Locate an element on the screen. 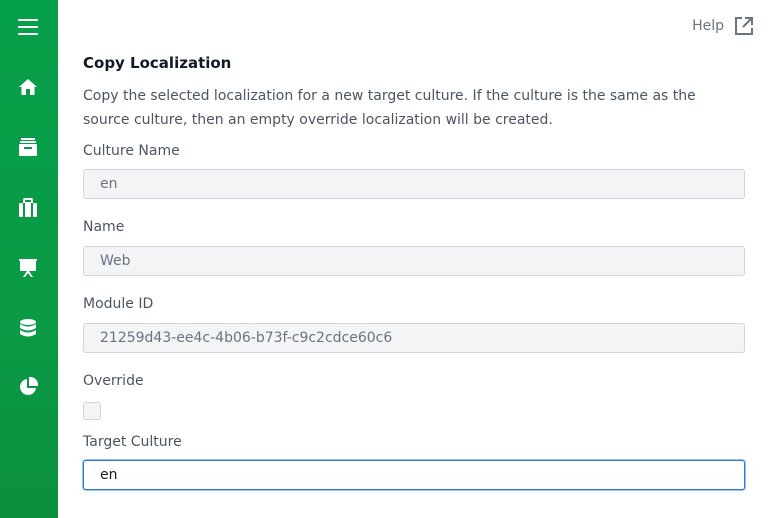 The height and width of the screenshot is (518, 773). archive-icon is located at coordinates (28, 147).